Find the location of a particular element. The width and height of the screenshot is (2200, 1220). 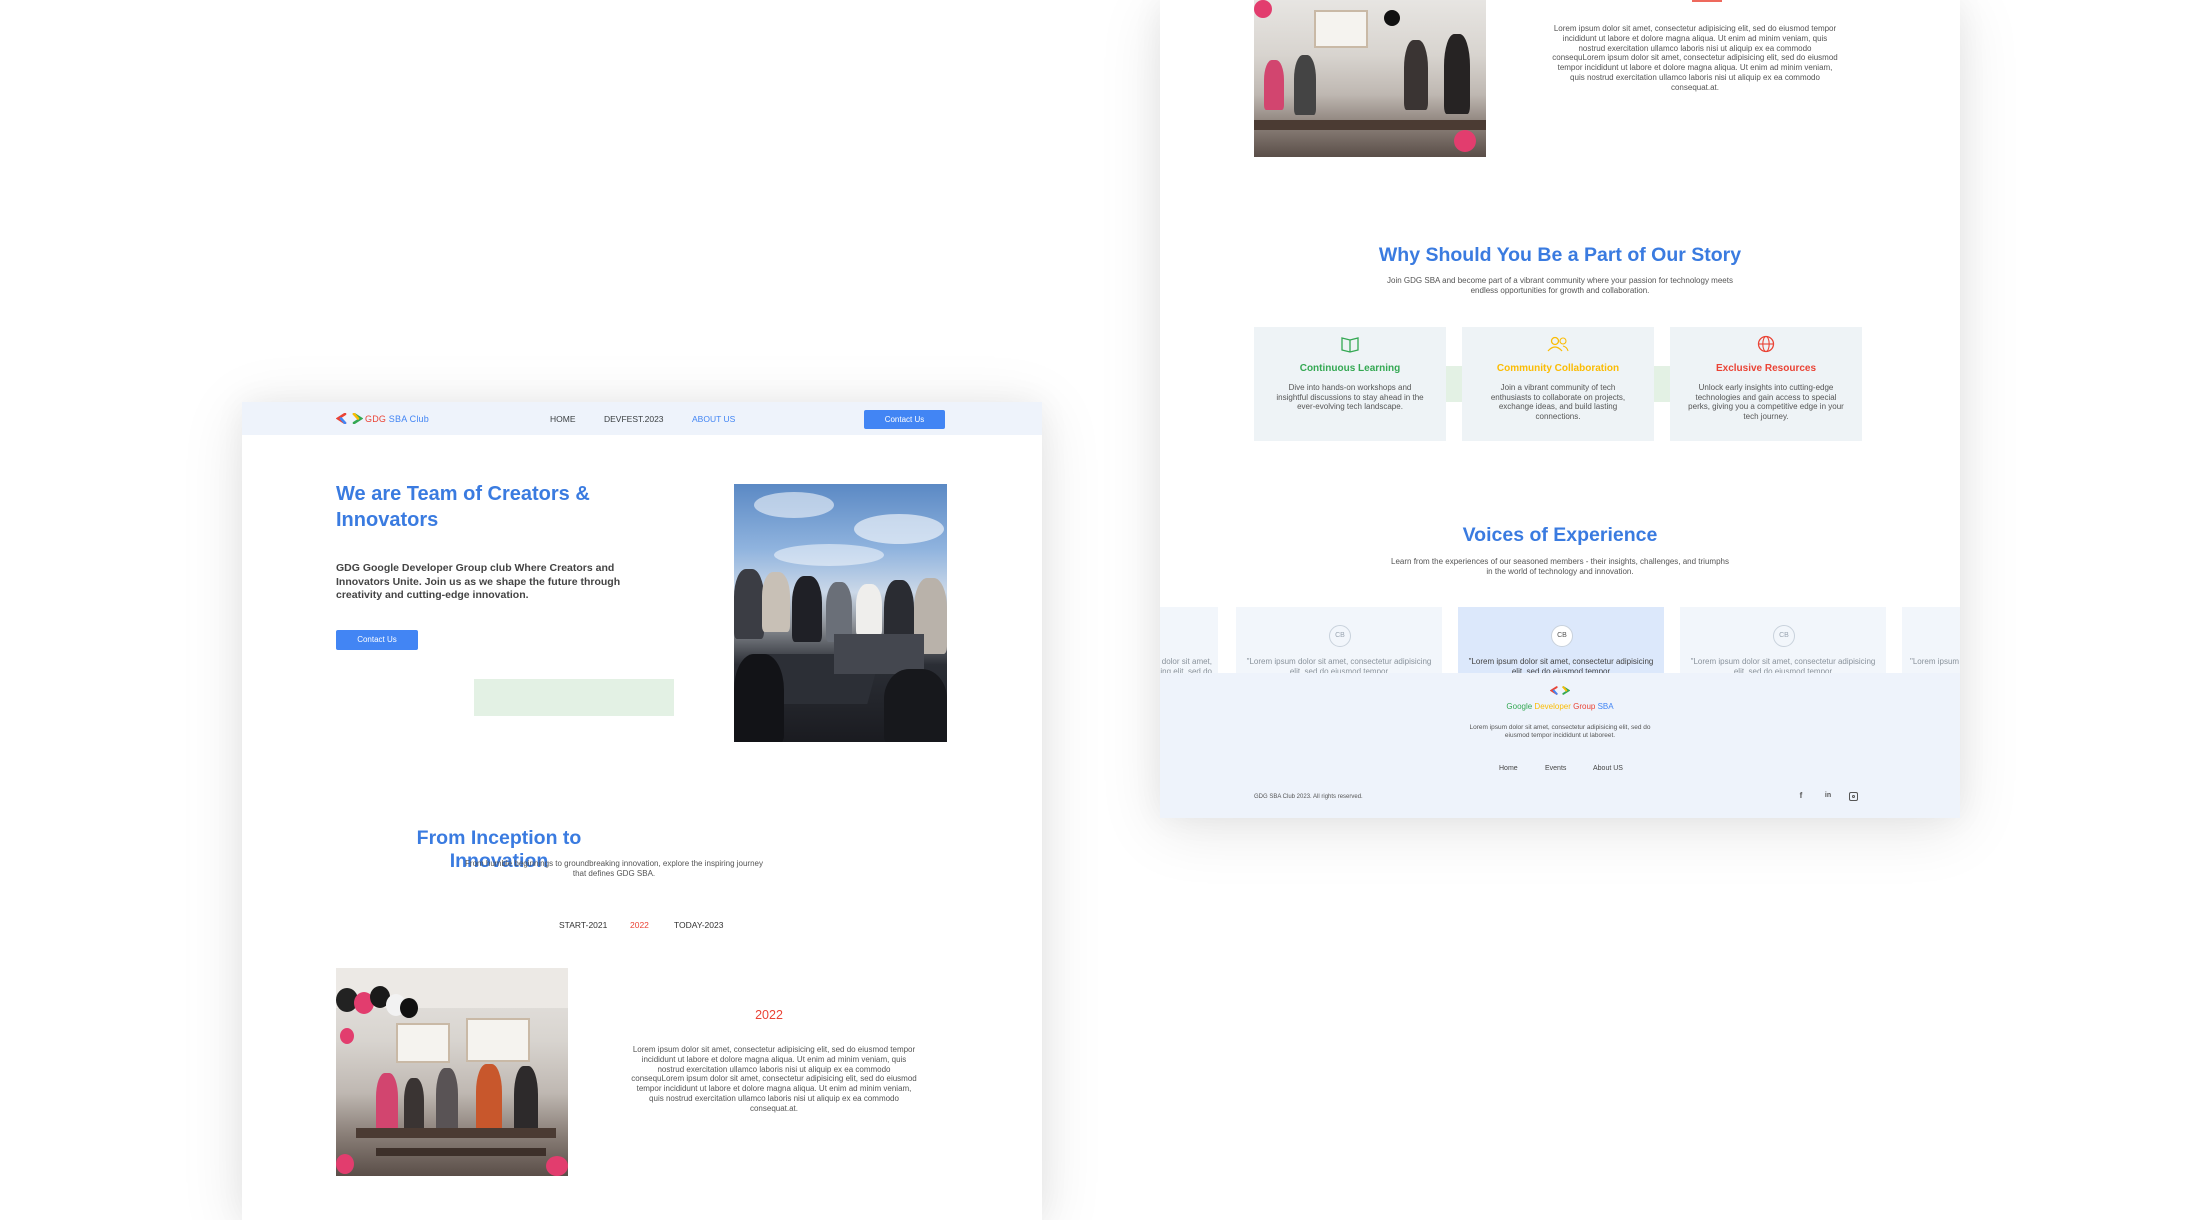

brand-club: SBA Club is located at coordinates (407, 418).